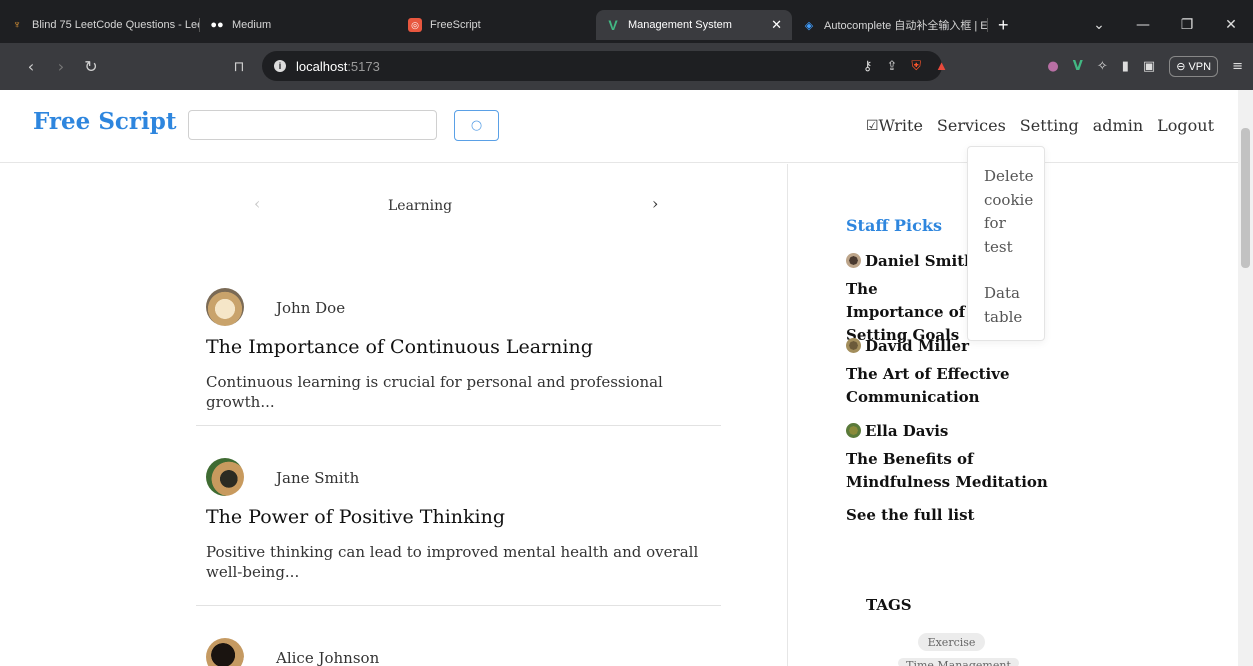 The width and height of the screenshot is (1253, 666). Describe the element at coordinates (355, 517) in the screenshot. I see `post-title: The Power of Positive Thinking` at that location.